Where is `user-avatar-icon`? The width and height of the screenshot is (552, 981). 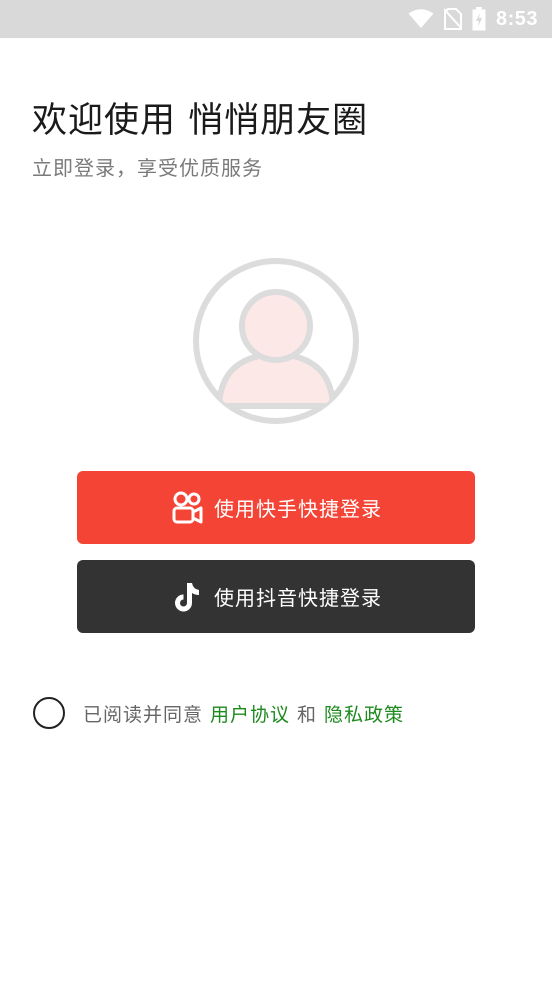
user-avatar-icon is located at coordinates (276, 341).